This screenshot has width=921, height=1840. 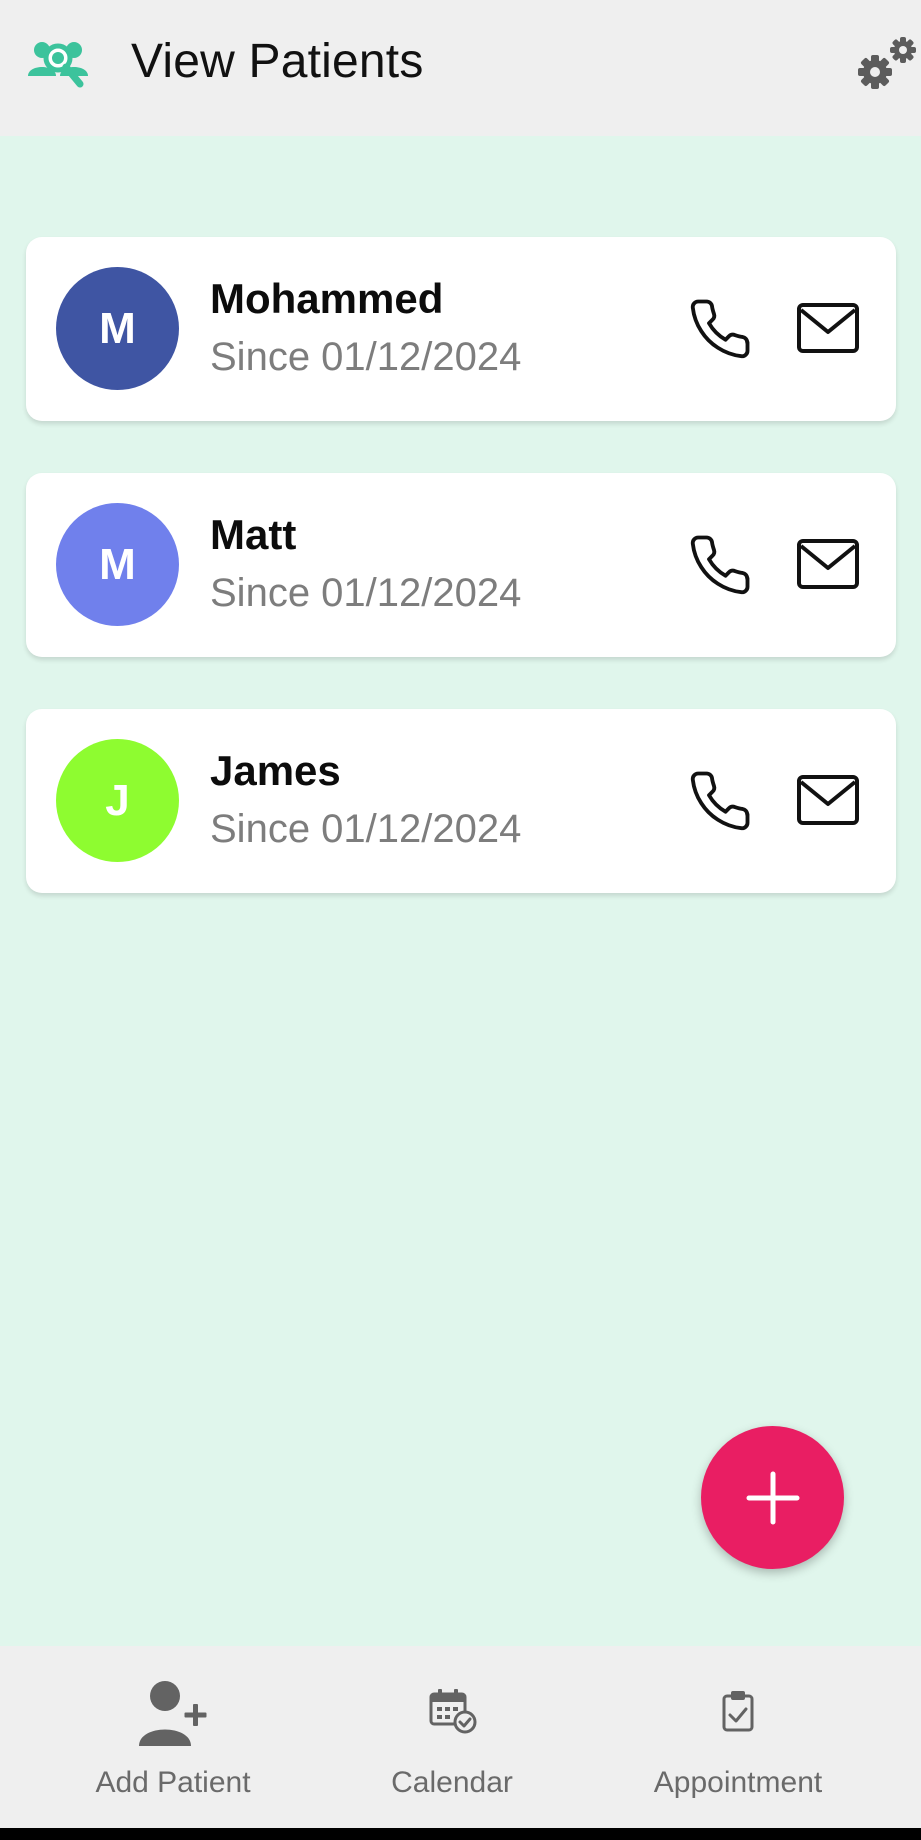 What do you see at coordinates (461, 329) in the screenshot?
I see `patient-card: M Mohammed Since 01/12/2024` at bounding box center [461, 329].